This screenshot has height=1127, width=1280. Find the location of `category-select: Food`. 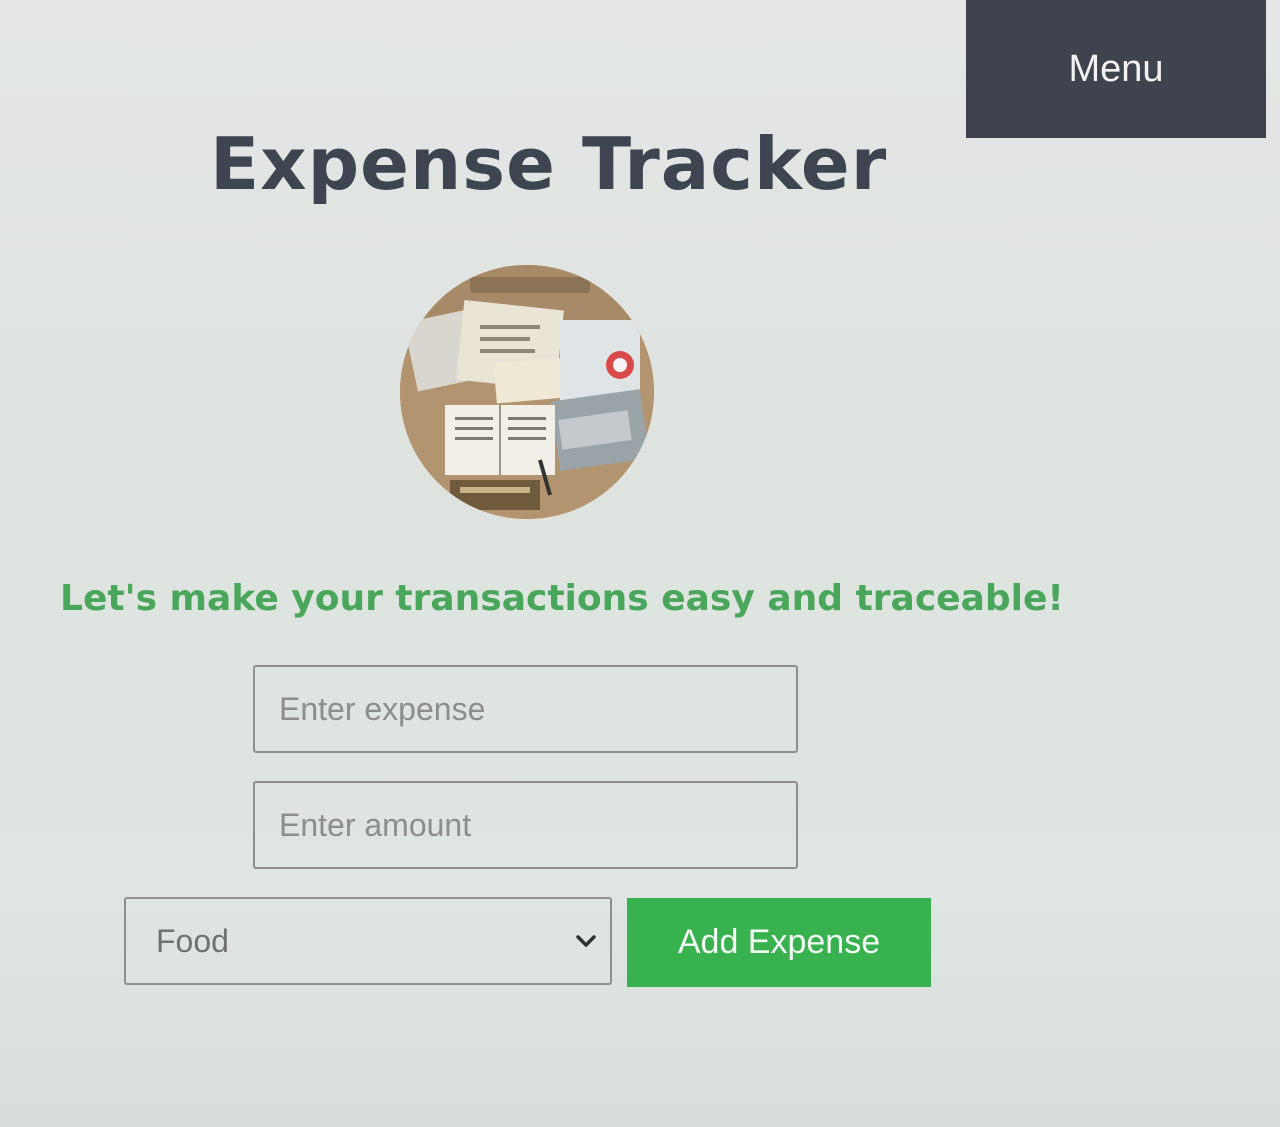

category-select: Food is located at coordinates (368, 941).